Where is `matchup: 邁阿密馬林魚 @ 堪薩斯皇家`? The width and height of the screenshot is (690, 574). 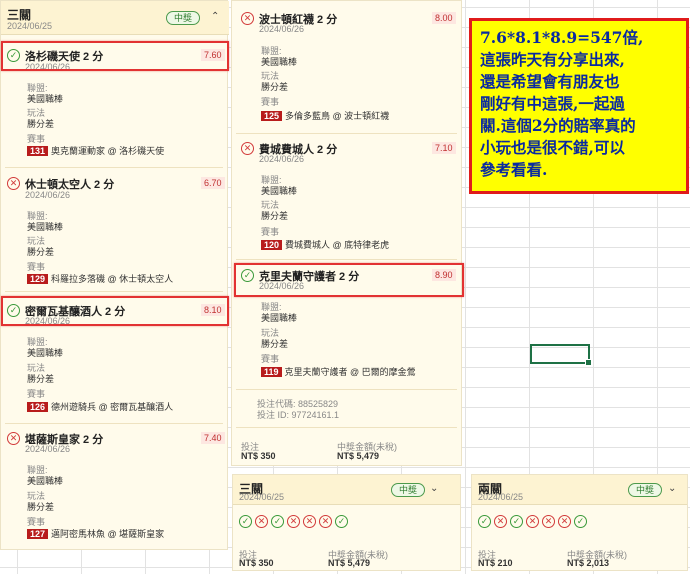
matchup: 邁阿密馬林魚 @ 堪薩斯皇家 is located at coordinates (108, 534).